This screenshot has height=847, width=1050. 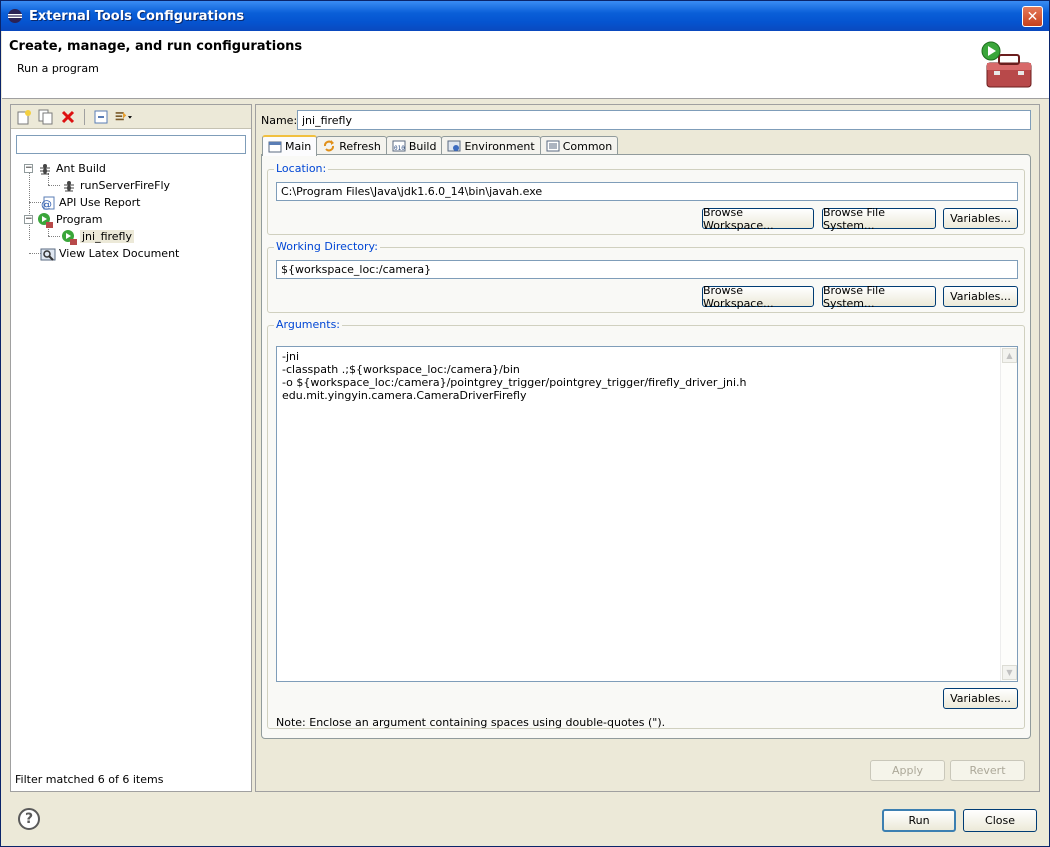 I want to click on banner-title: Create, manage, and run configurations, so click(x=156, y=46).